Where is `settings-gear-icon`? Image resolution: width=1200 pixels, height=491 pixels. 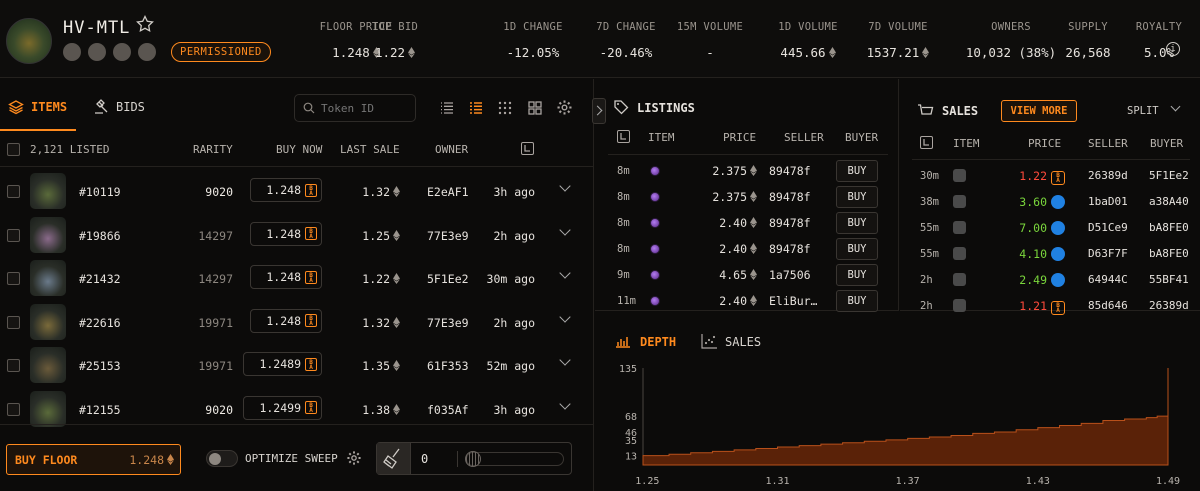 settings-gear-icon is located at coordinates (564, 107).